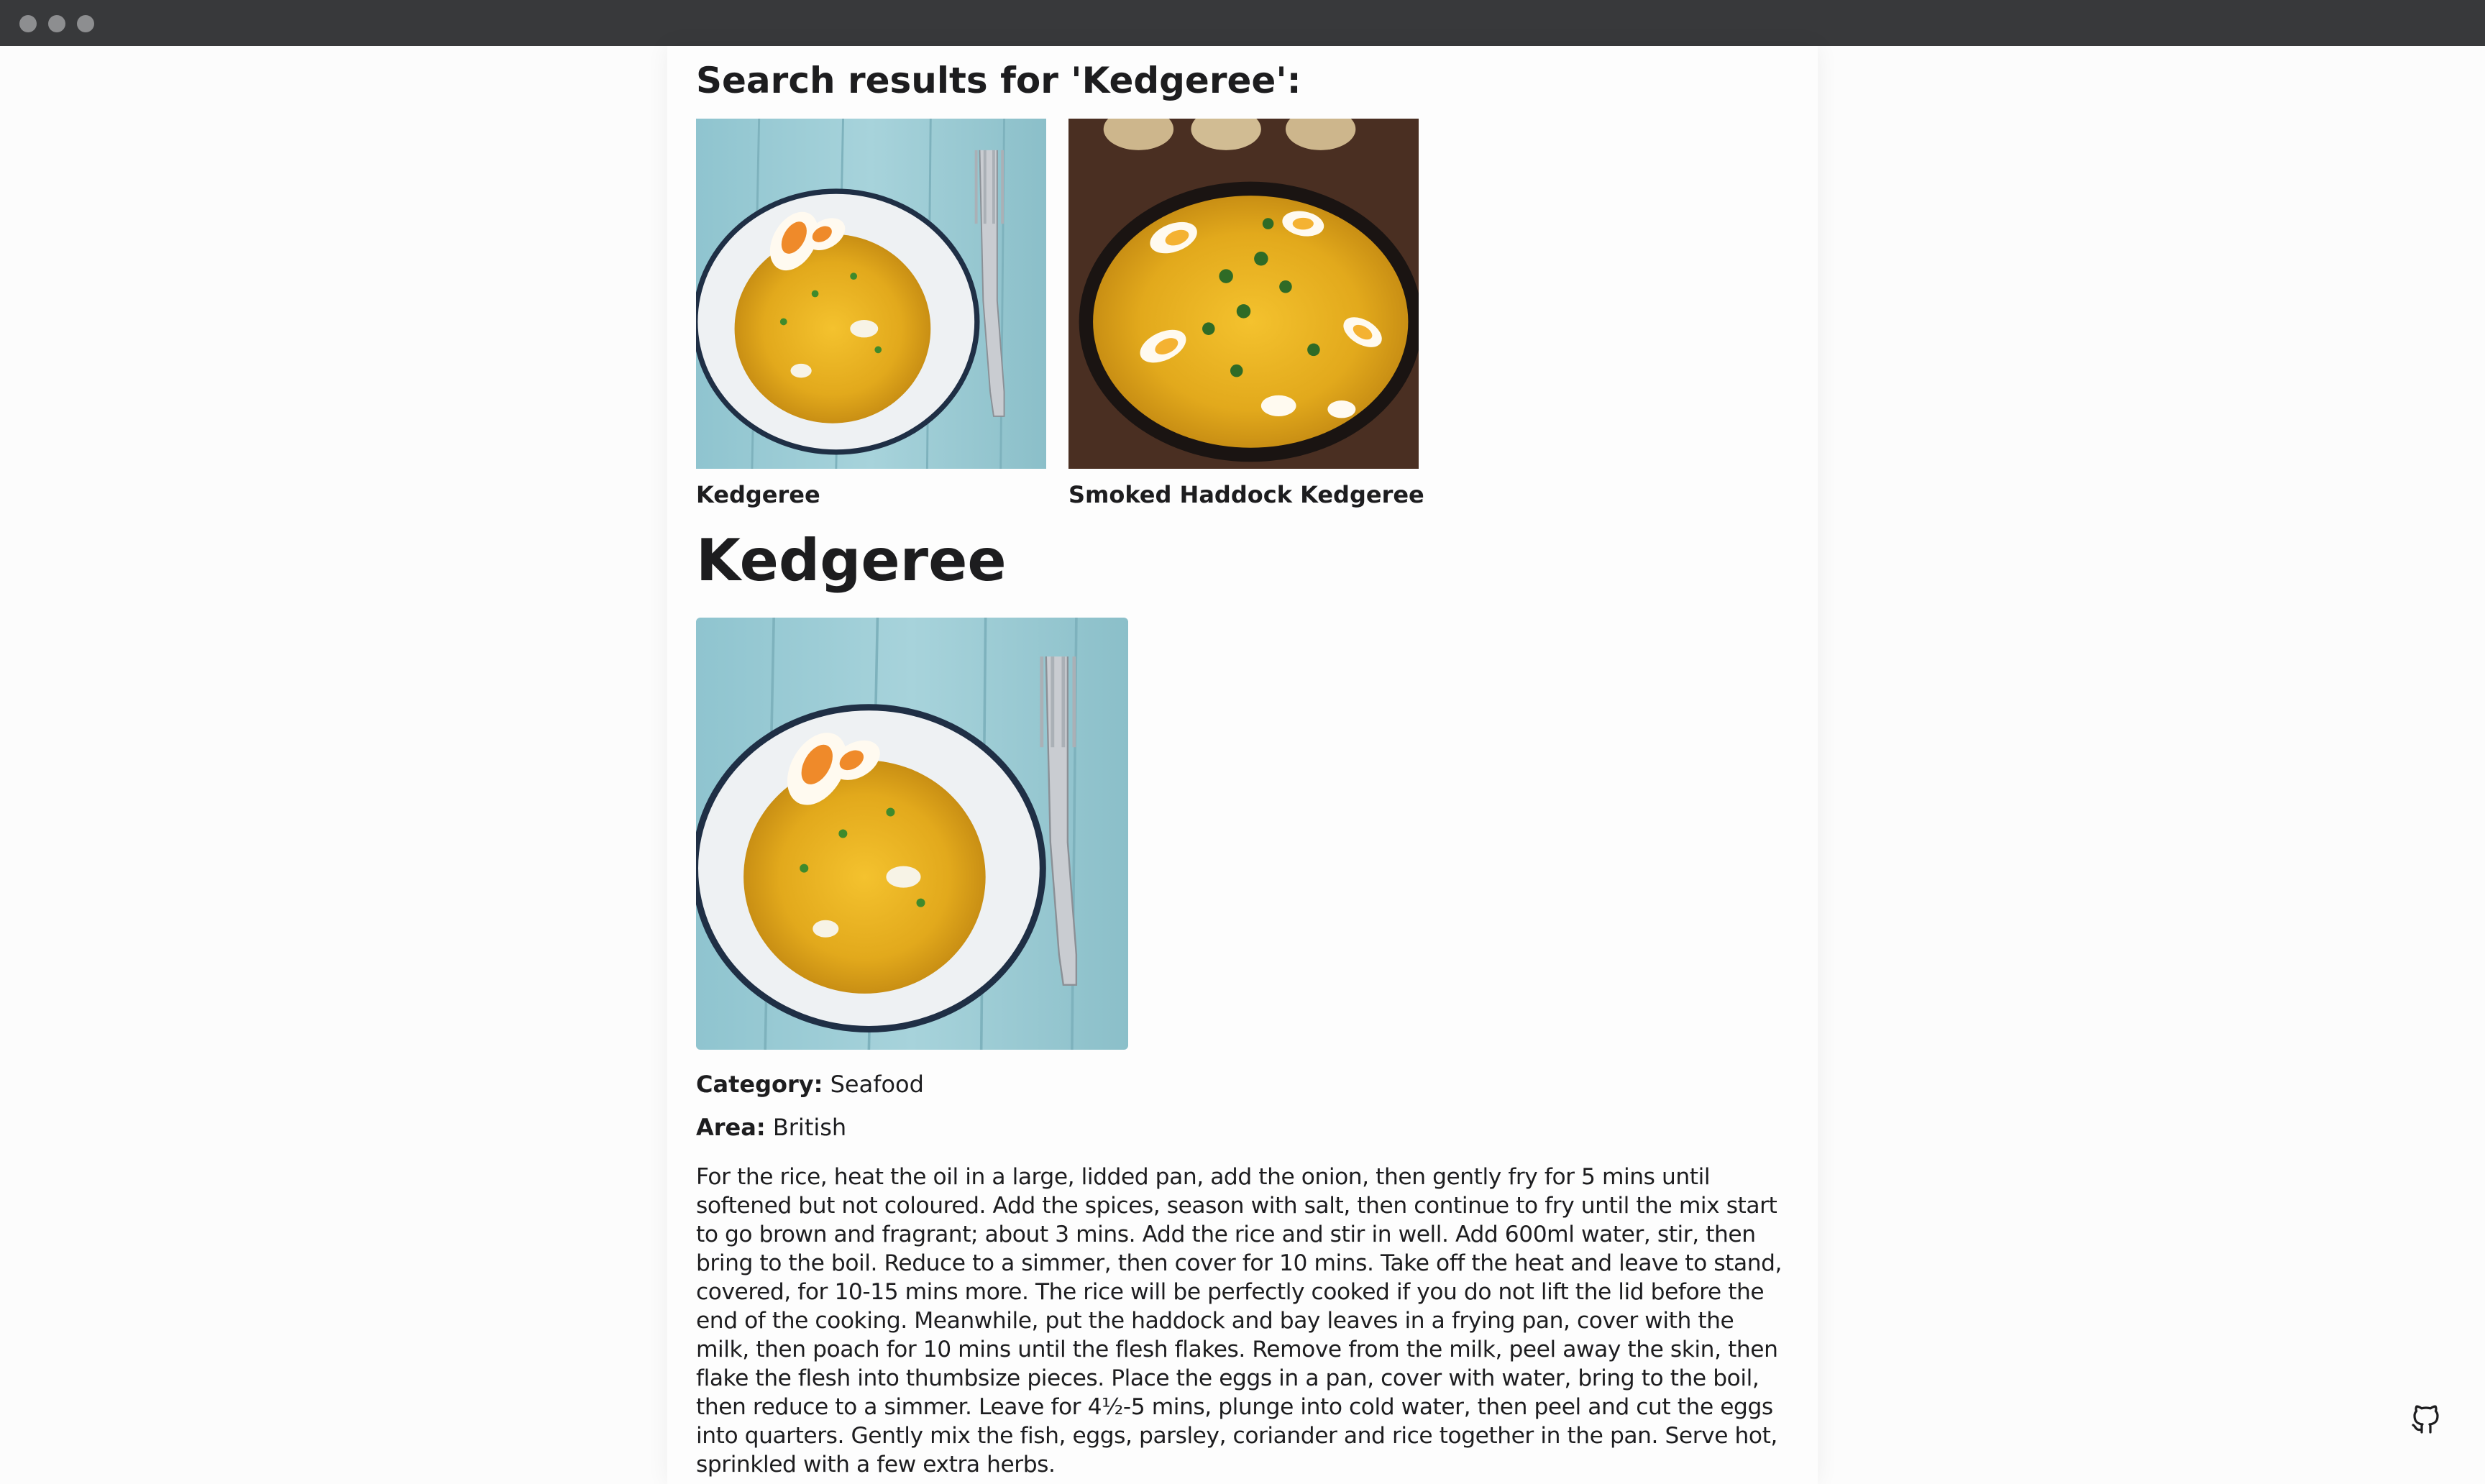 This screenshot has width=2485, height=1484. Describe the element at coordinates (771, 1127) in the screenshot. I see `recipe-area: Area: British` at that location.